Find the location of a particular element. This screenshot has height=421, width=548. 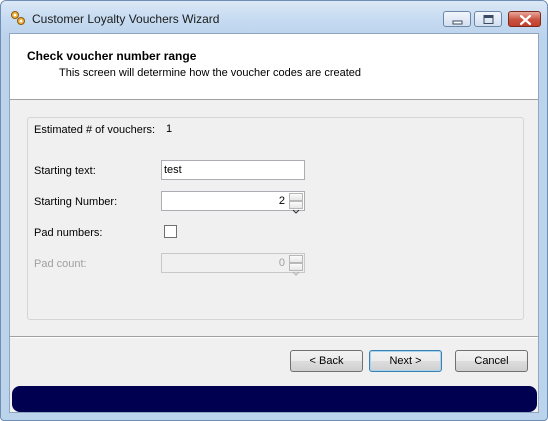

maximize-icon is located at coordinates (488, 19).